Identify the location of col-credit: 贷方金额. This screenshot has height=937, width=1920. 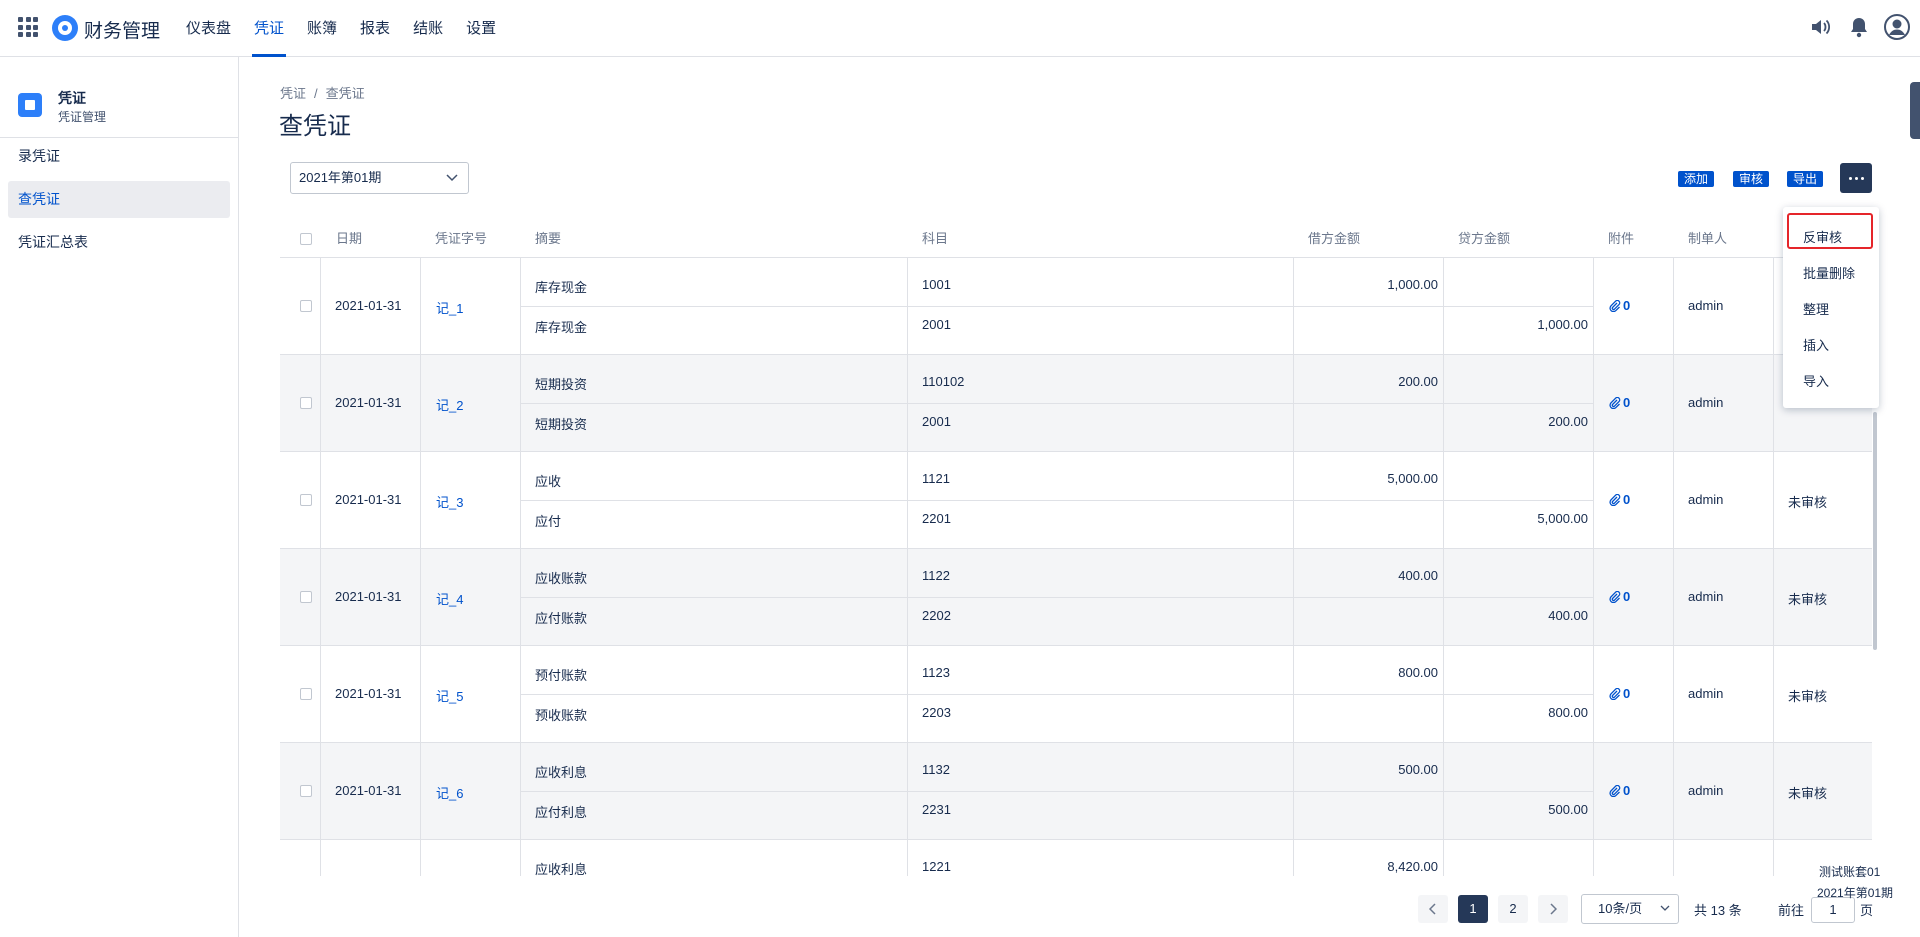
(1484, 238).